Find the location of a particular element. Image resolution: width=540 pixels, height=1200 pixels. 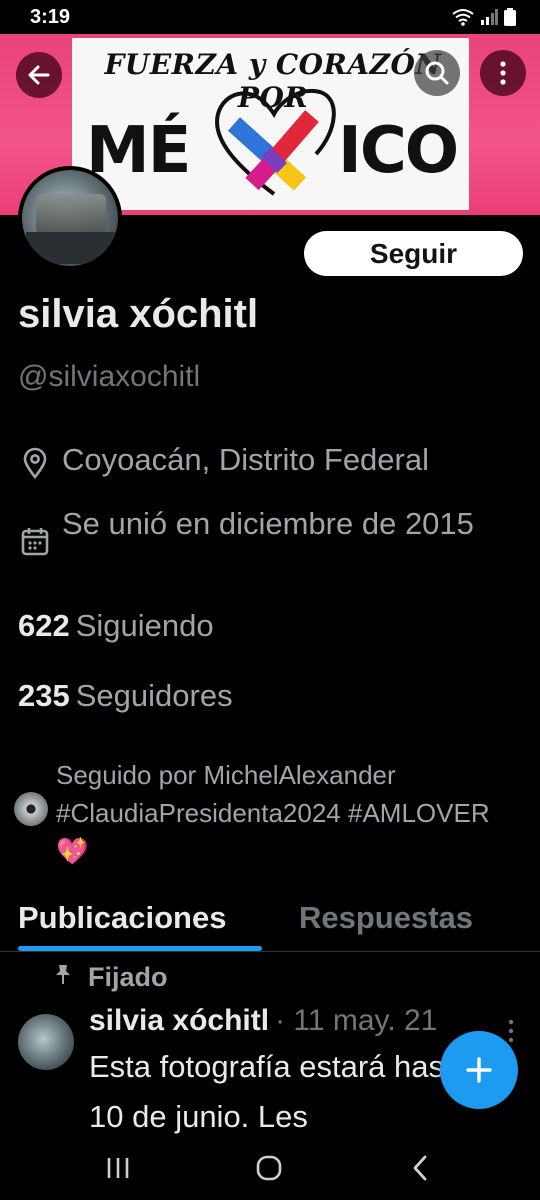

tab-replies: Respuestas is located at coordinates (386, 918).